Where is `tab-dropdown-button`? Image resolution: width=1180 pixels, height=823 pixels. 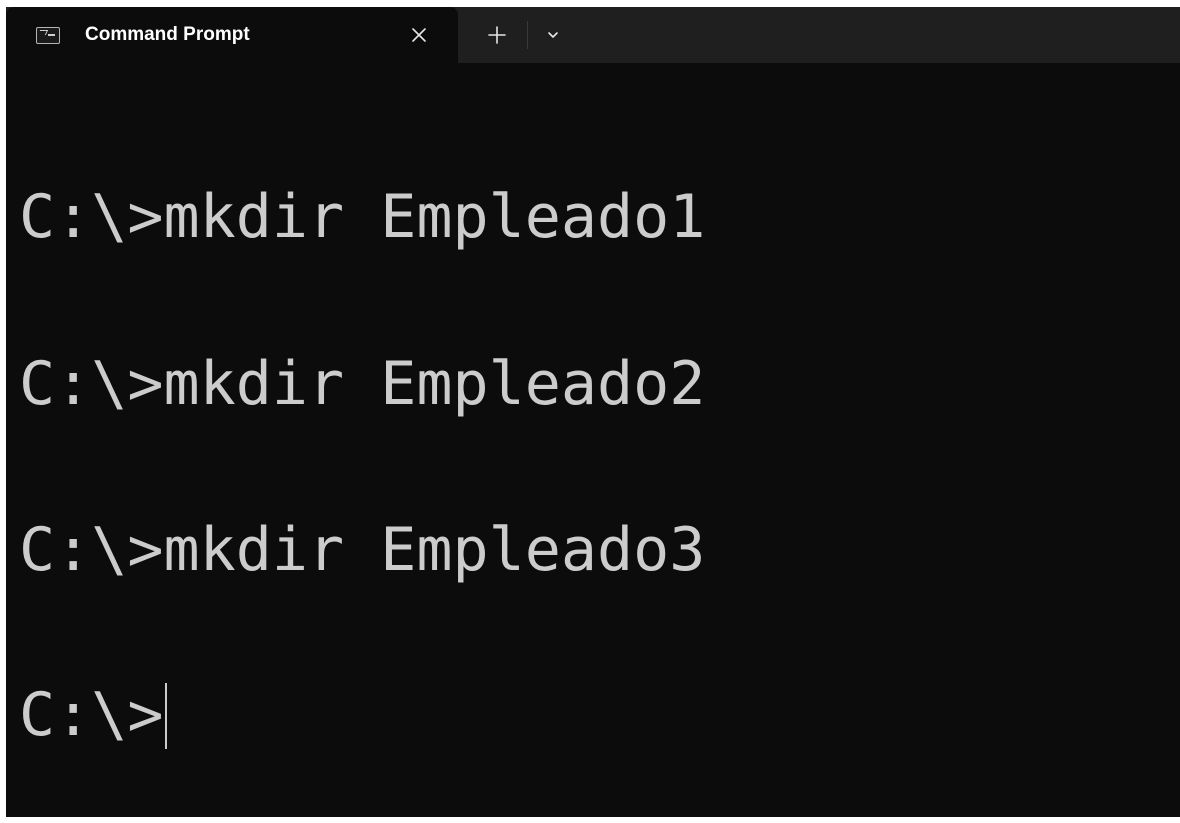 tab-dropdown-button is located at coordinates (553, 35).